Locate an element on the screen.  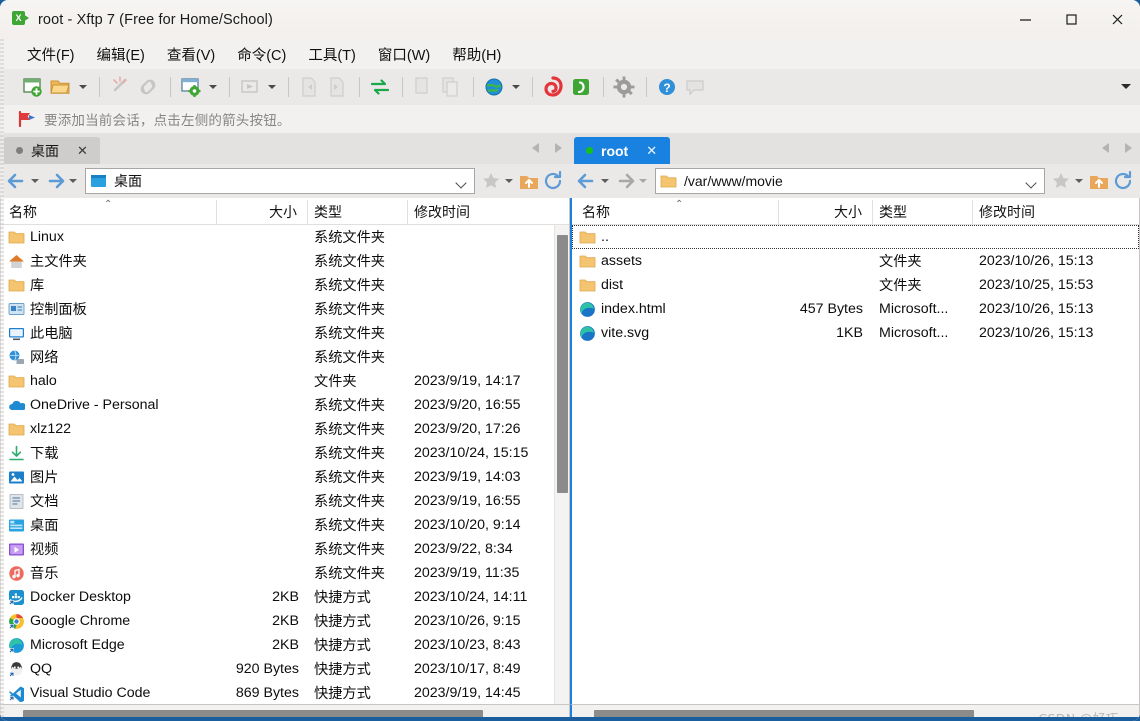
table-row: 主文件夹 系统文件夹 is located at coordinates (285, 261).